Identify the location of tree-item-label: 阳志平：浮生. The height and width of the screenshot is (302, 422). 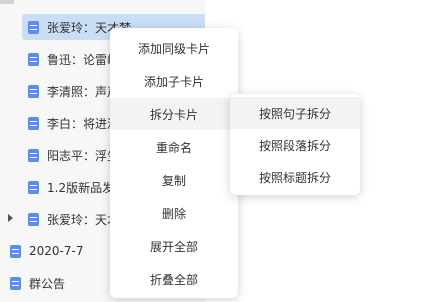
(83, 155).